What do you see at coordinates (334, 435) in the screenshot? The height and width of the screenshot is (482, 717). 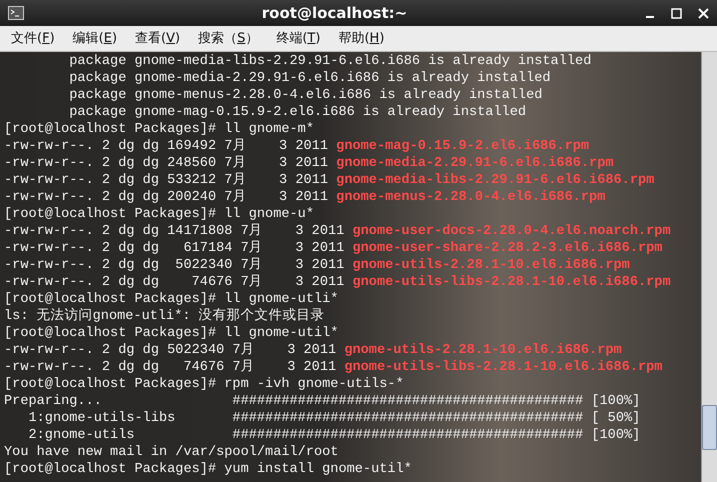 I see `terminal-line: 2:gnome-utils ########################################### [100%]` at bounding box center [334, 435].